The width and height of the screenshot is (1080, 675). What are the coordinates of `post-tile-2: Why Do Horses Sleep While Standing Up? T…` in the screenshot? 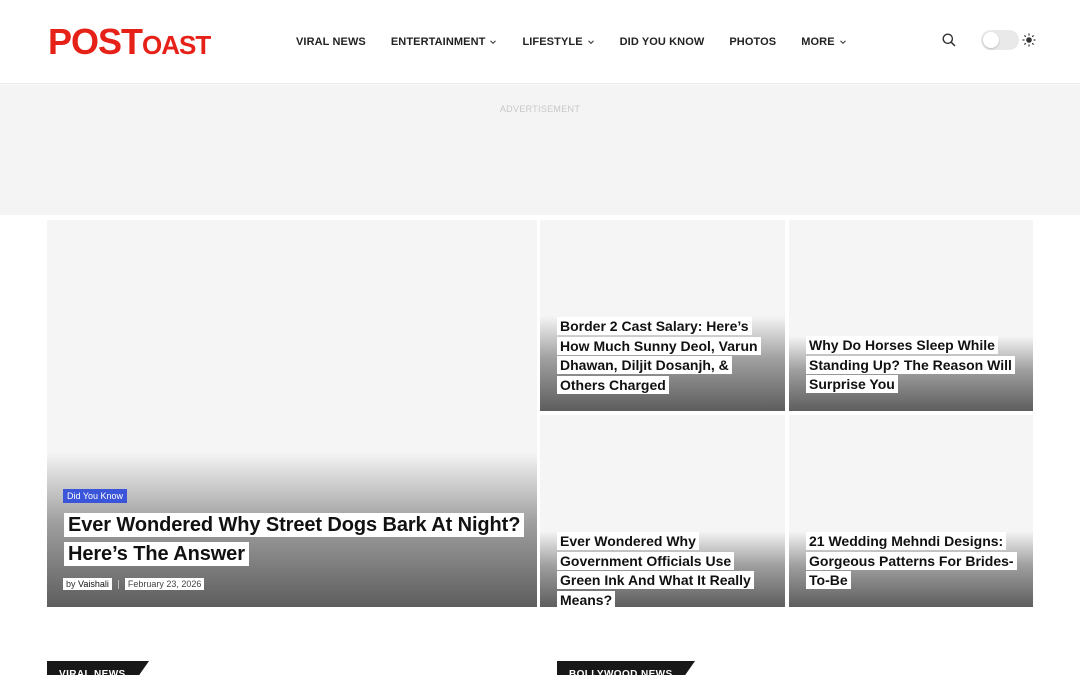 It's located at (911, 315).